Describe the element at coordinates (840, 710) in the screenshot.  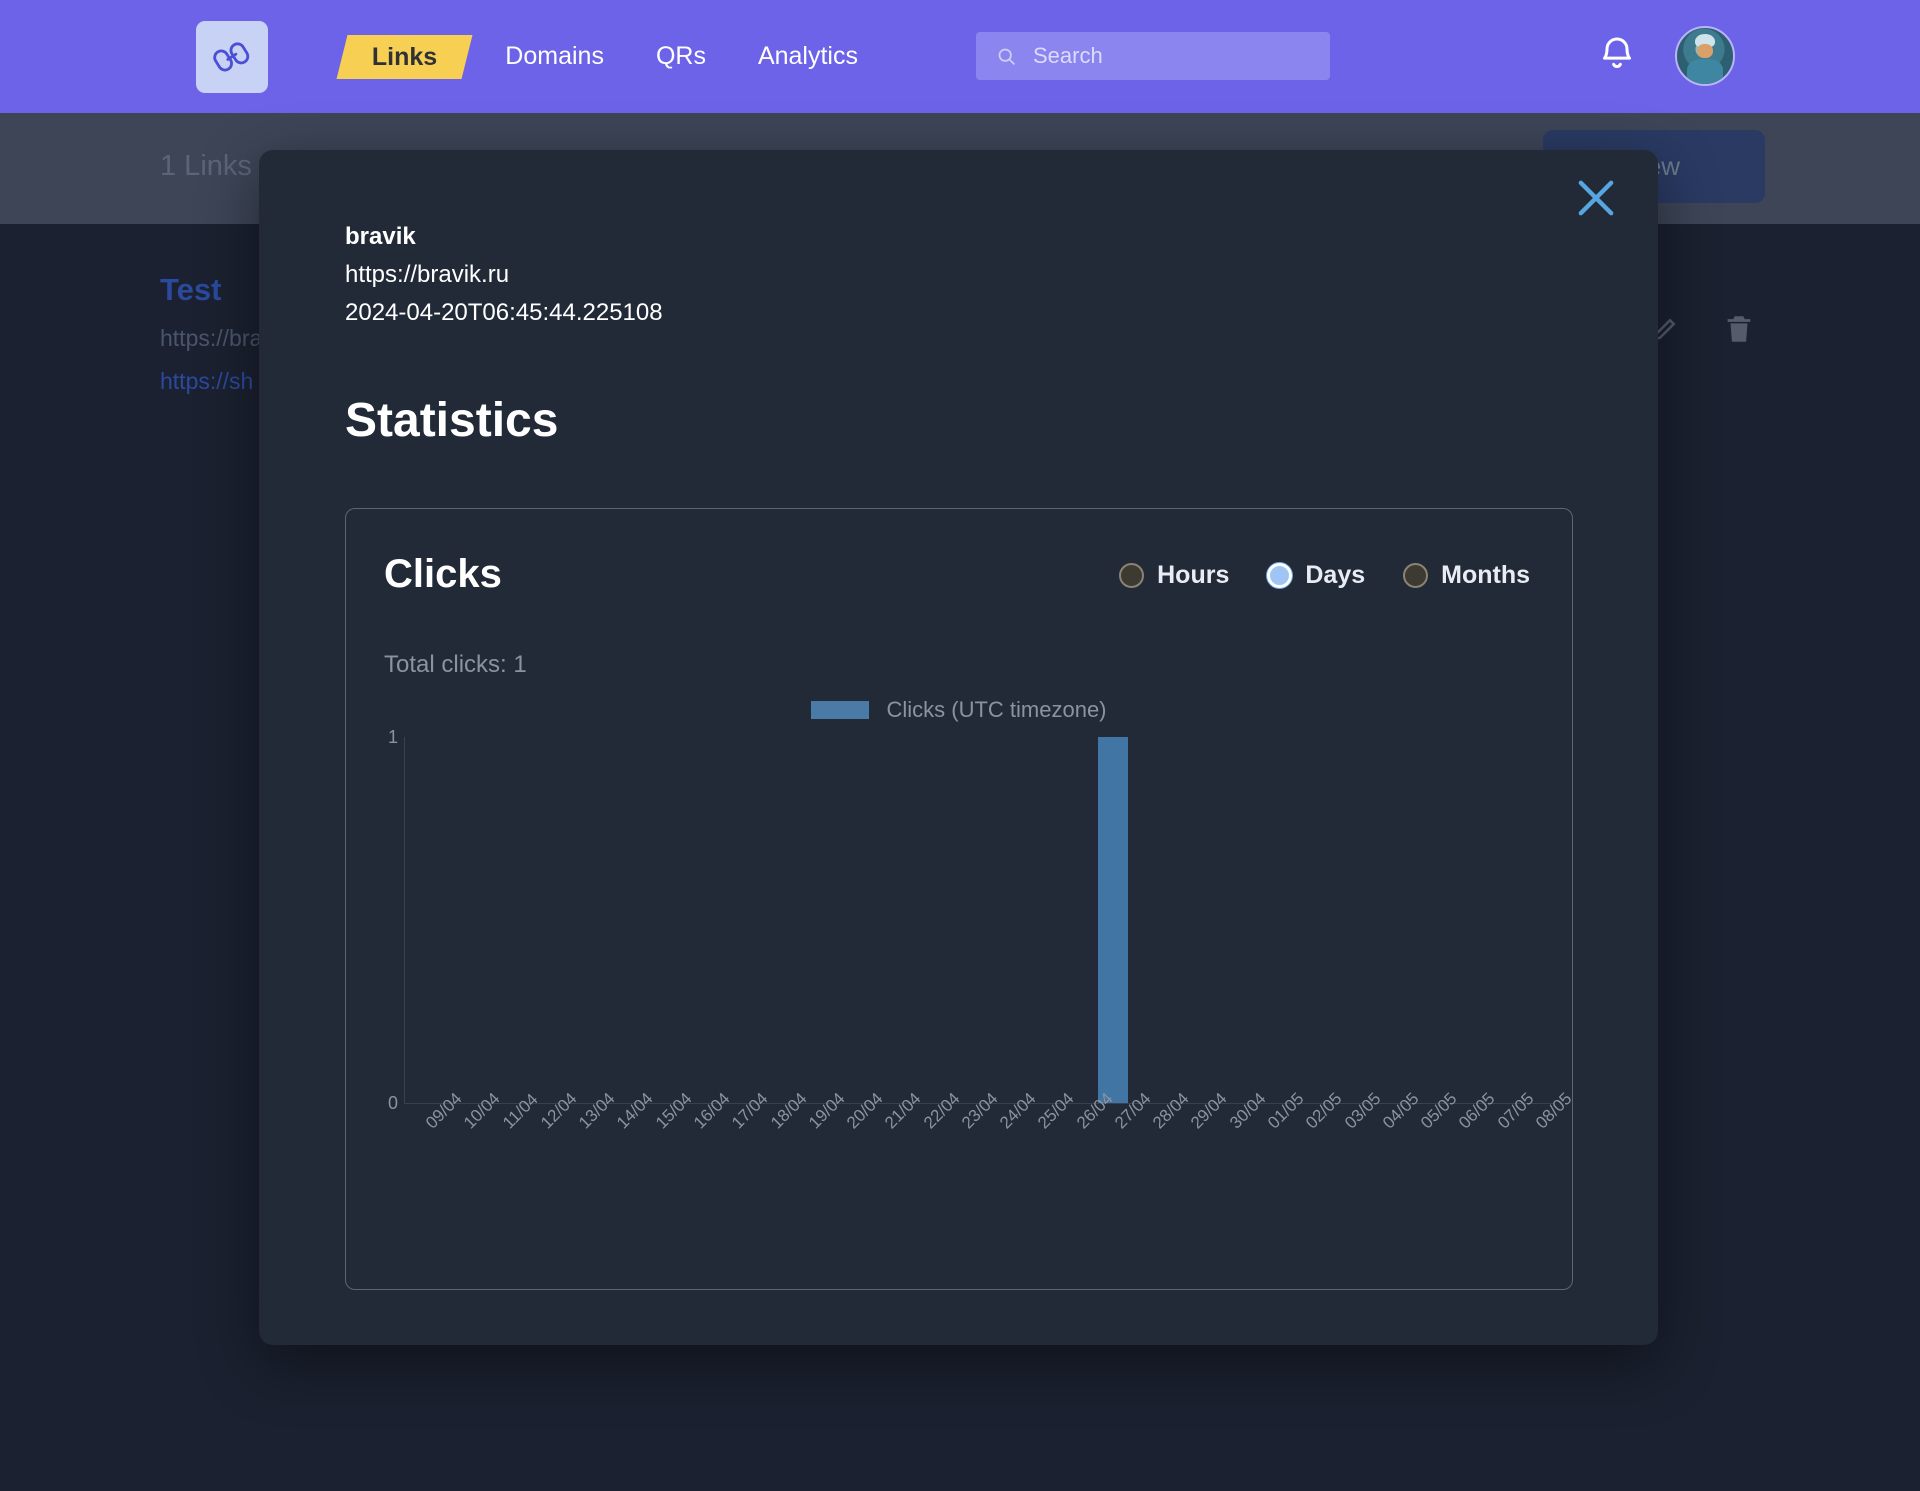
I see `legend-swatch-clicks` at that location.